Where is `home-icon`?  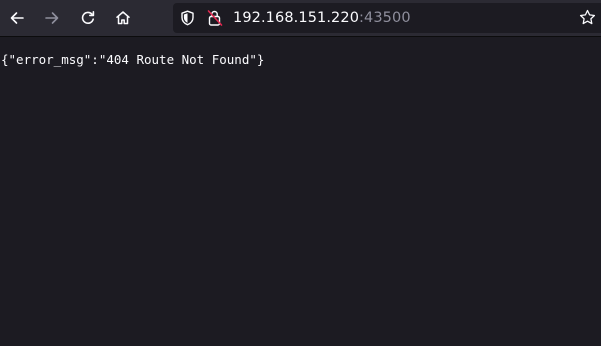
home-icon is located at coordinates (123, 18).